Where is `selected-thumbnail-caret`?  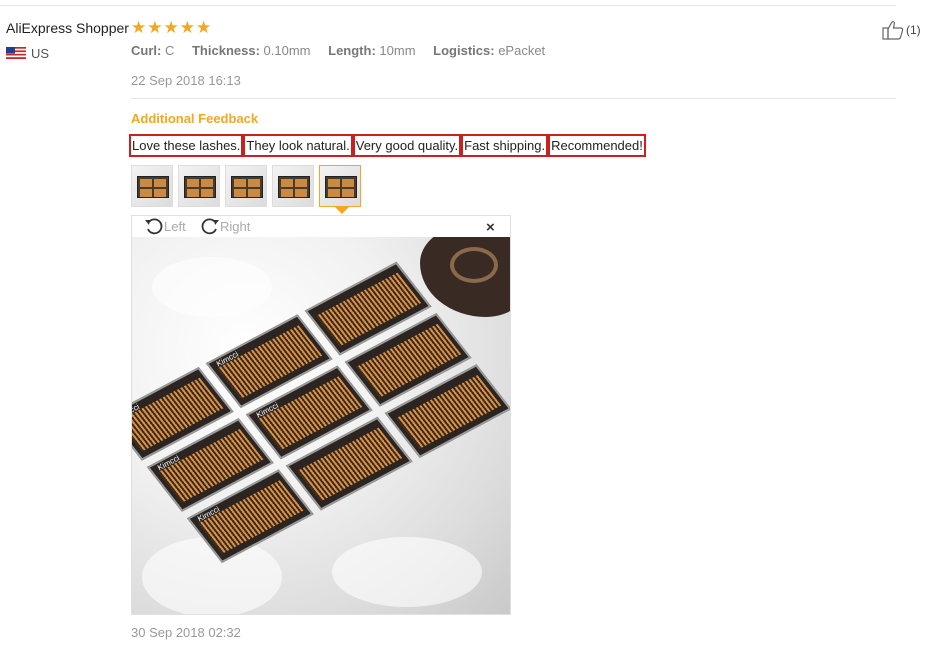
selected-thumbnail-caret is located at coordinates (342, 210).